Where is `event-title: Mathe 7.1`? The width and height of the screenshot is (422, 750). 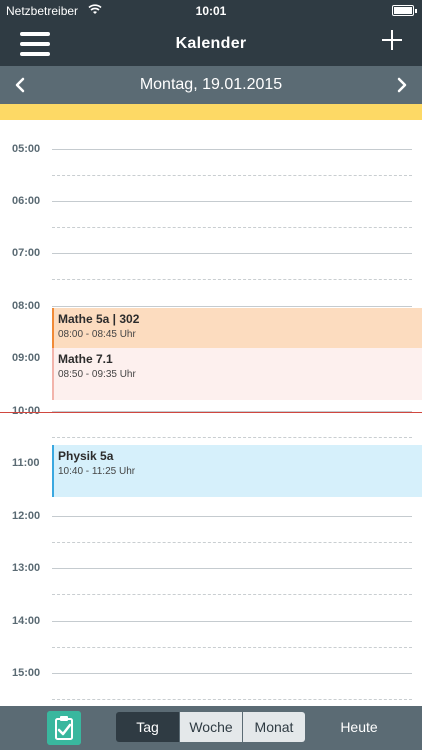
event-title: Mathe 7.1 is located at coordinates (85, 359).